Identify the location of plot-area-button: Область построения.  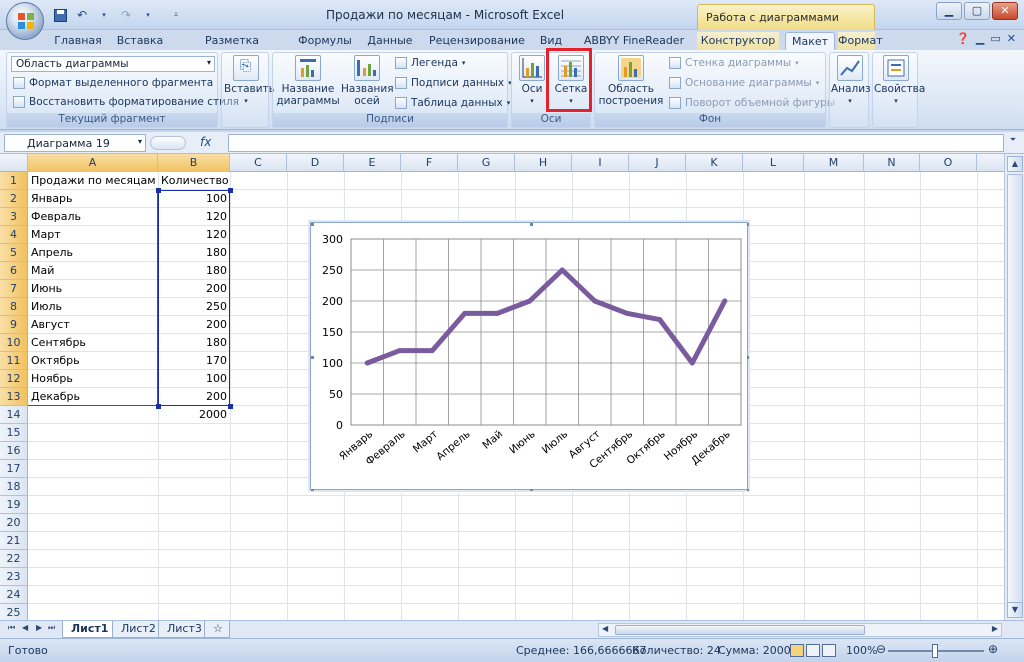
(631, 81).